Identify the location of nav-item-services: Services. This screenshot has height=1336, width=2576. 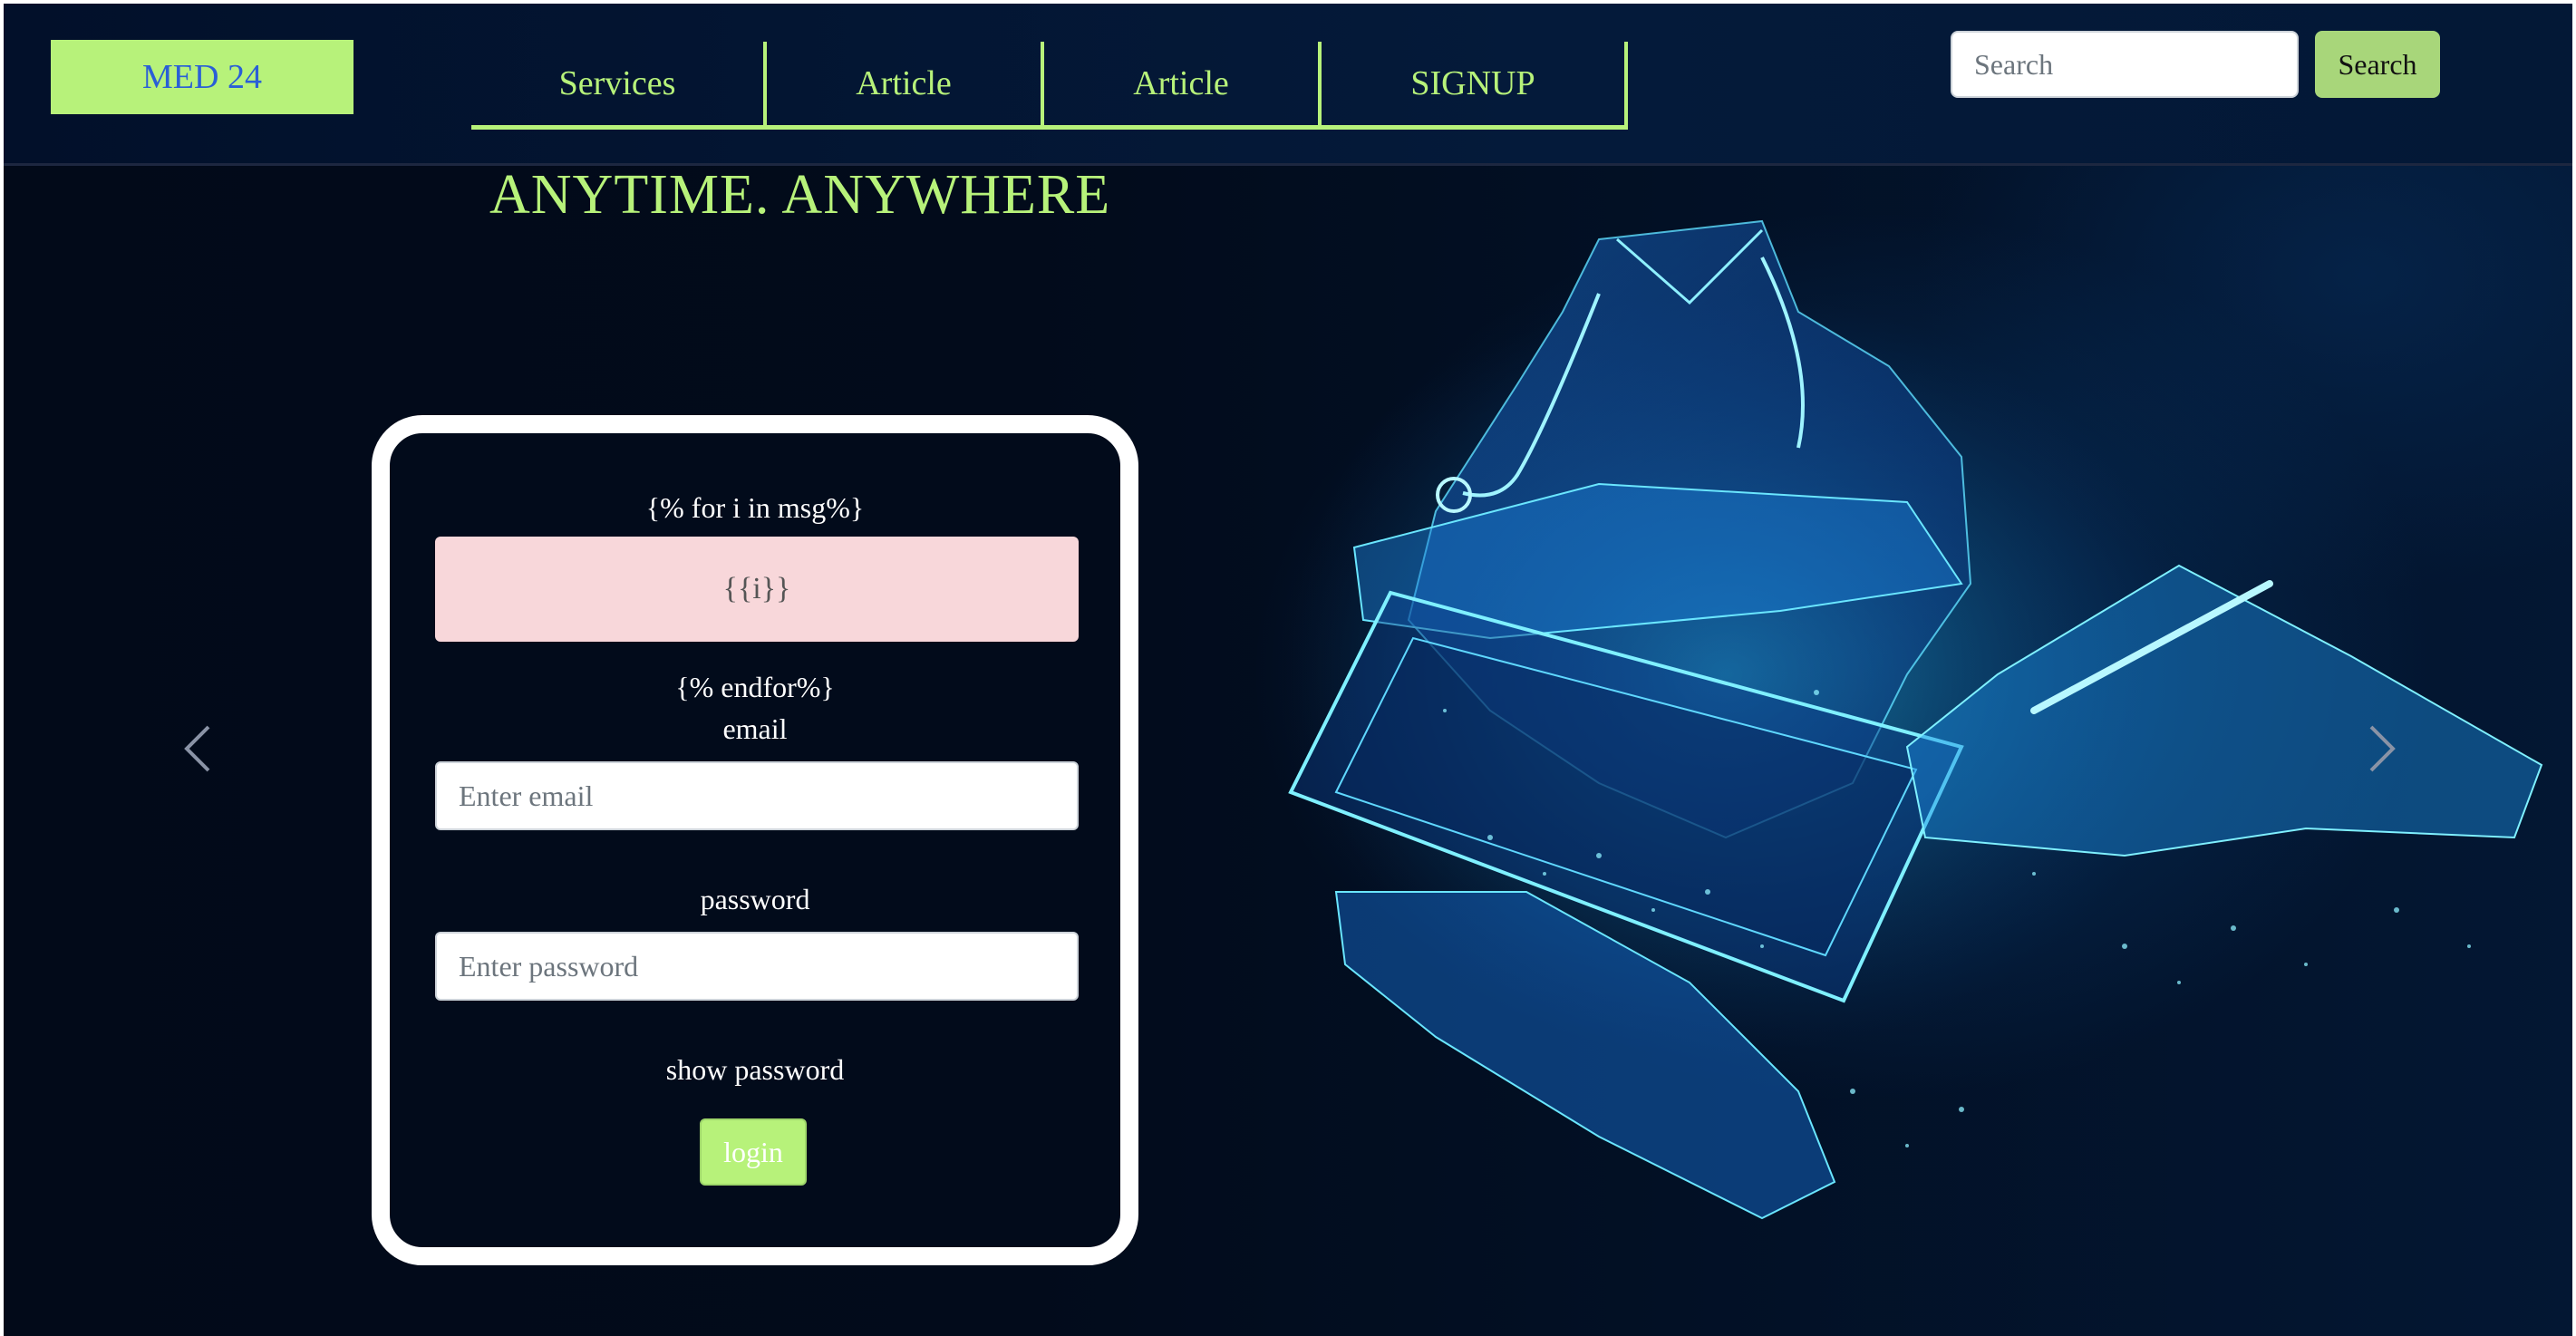
(619, 83).